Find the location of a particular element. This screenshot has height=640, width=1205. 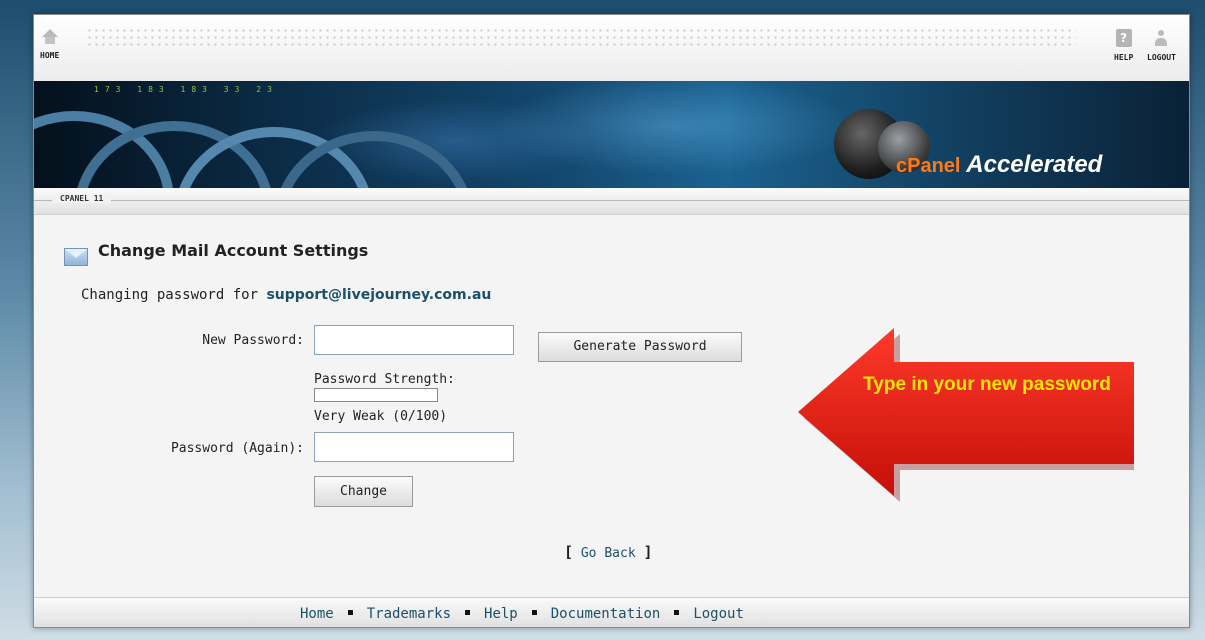

home-label: HOME is located at coordinates (50, 55).